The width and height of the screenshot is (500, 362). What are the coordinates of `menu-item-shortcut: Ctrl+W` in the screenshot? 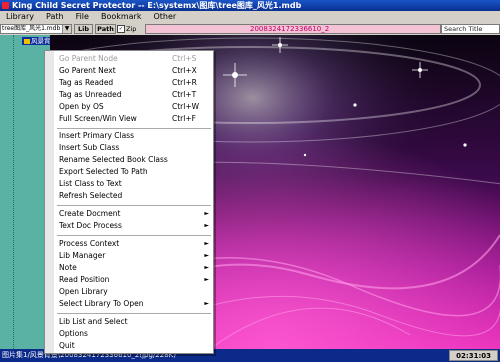 It's located at (186, 106).